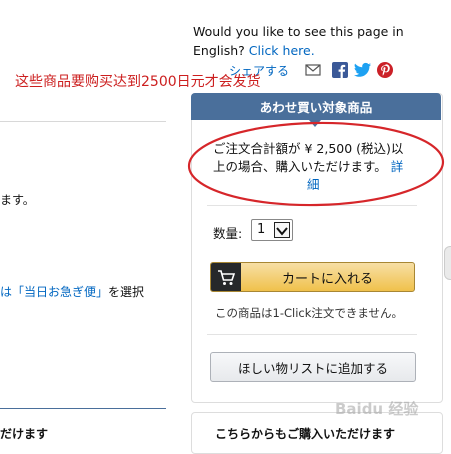 This screenshot has width=451, height=454. What do you see at coordinates (316, 164) in the screenshot?
I see `annotation-ellipse` at bounding box center [316, 164].